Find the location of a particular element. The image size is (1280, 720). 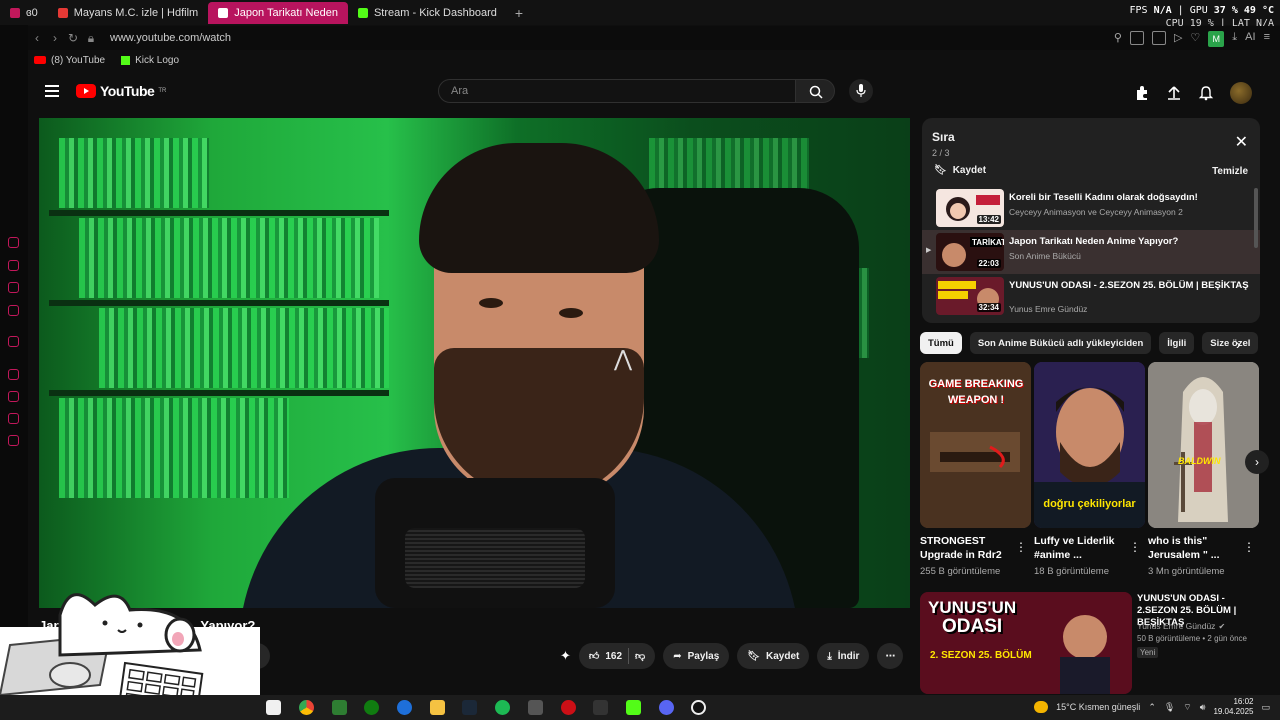

chip-for-you: Size özel is located at coordinates (1230, 343).